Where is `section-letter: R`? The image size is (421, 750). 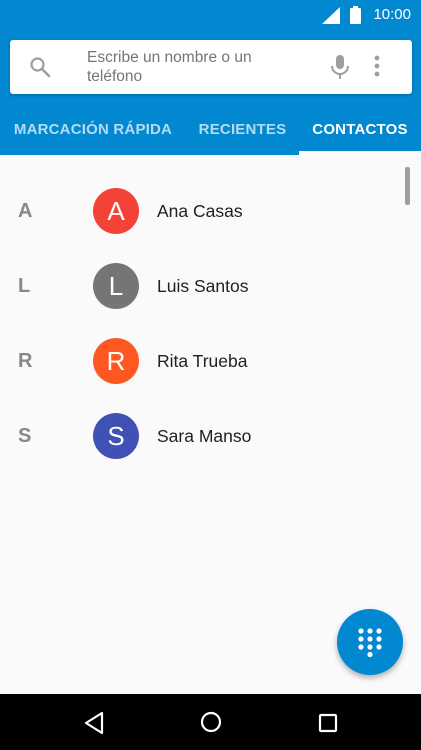 section-letter: R is located at coordinates (25, 361).